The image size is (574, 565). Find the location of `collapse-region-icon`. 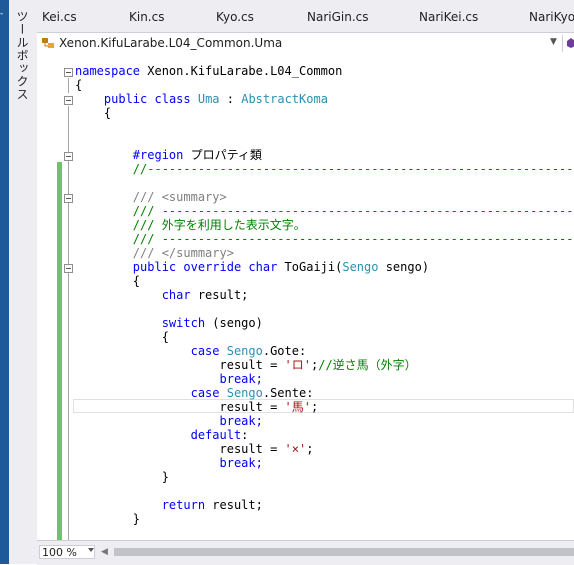

collapse-region-icon is located at coordinates (68, 156).